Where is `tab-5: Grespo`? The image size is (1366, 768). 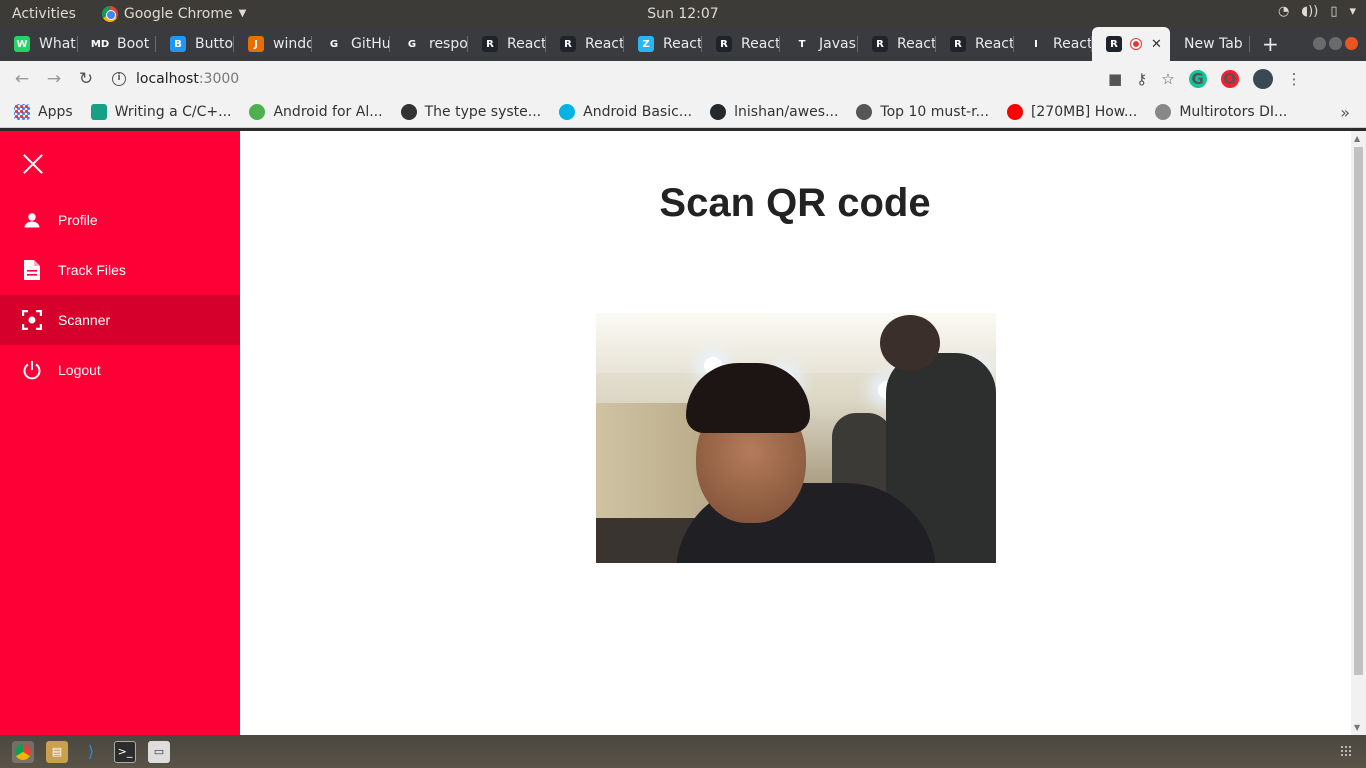 tab-5: Grespo is located at coordinates (429, 44).